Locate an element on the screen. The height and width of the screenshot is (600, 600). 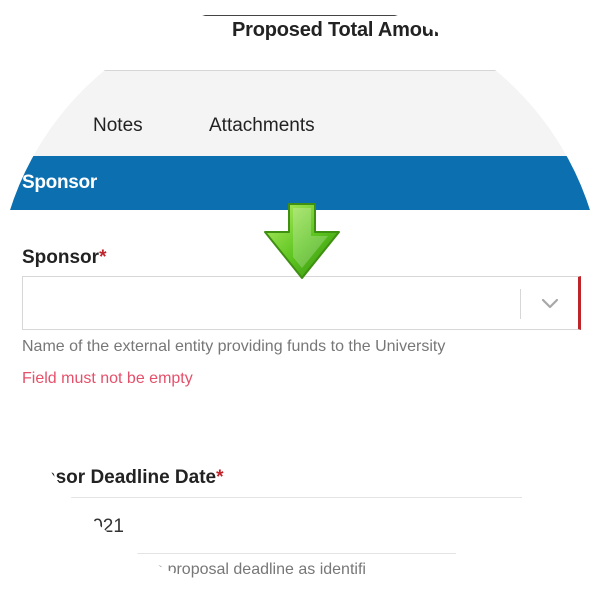
sponsor-label: Sponsor* is located at coordinates (64, 258).